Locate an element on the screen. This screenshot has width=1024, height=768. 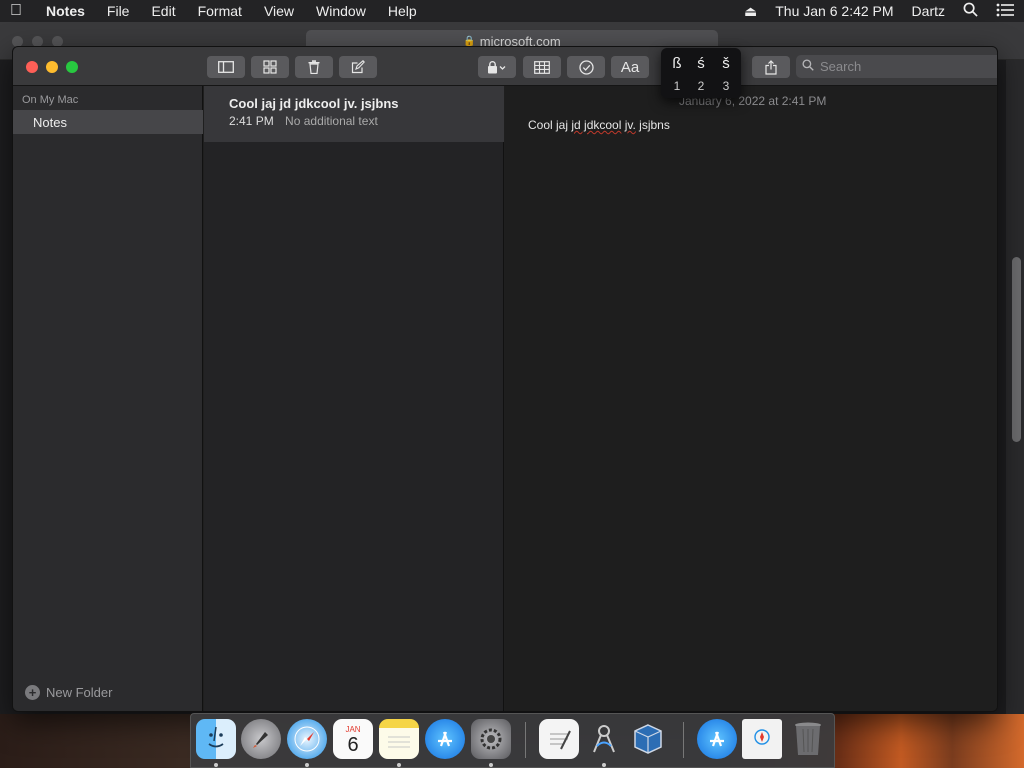
eject-icon: ⏏ is located at coordinates (750, 11).